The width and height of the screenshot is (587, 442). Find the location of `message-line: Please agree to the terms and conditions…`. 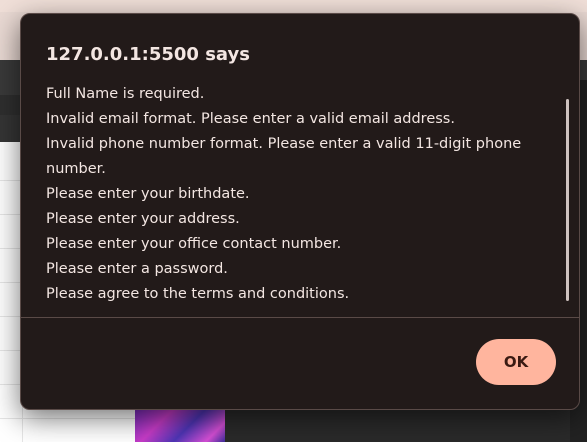

message-line: Please agree to the terms and conditions… is located at coordinates (198, 294).